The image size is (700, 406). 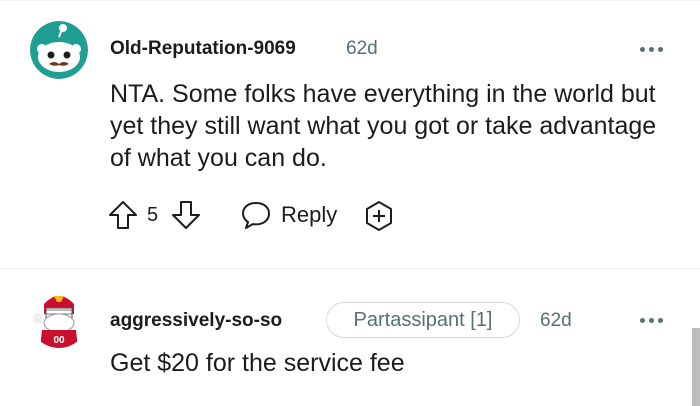 What do you see at coordinates (350, 0) in the screenshot?
I see `top-divider` at bounding box center [350, 0].